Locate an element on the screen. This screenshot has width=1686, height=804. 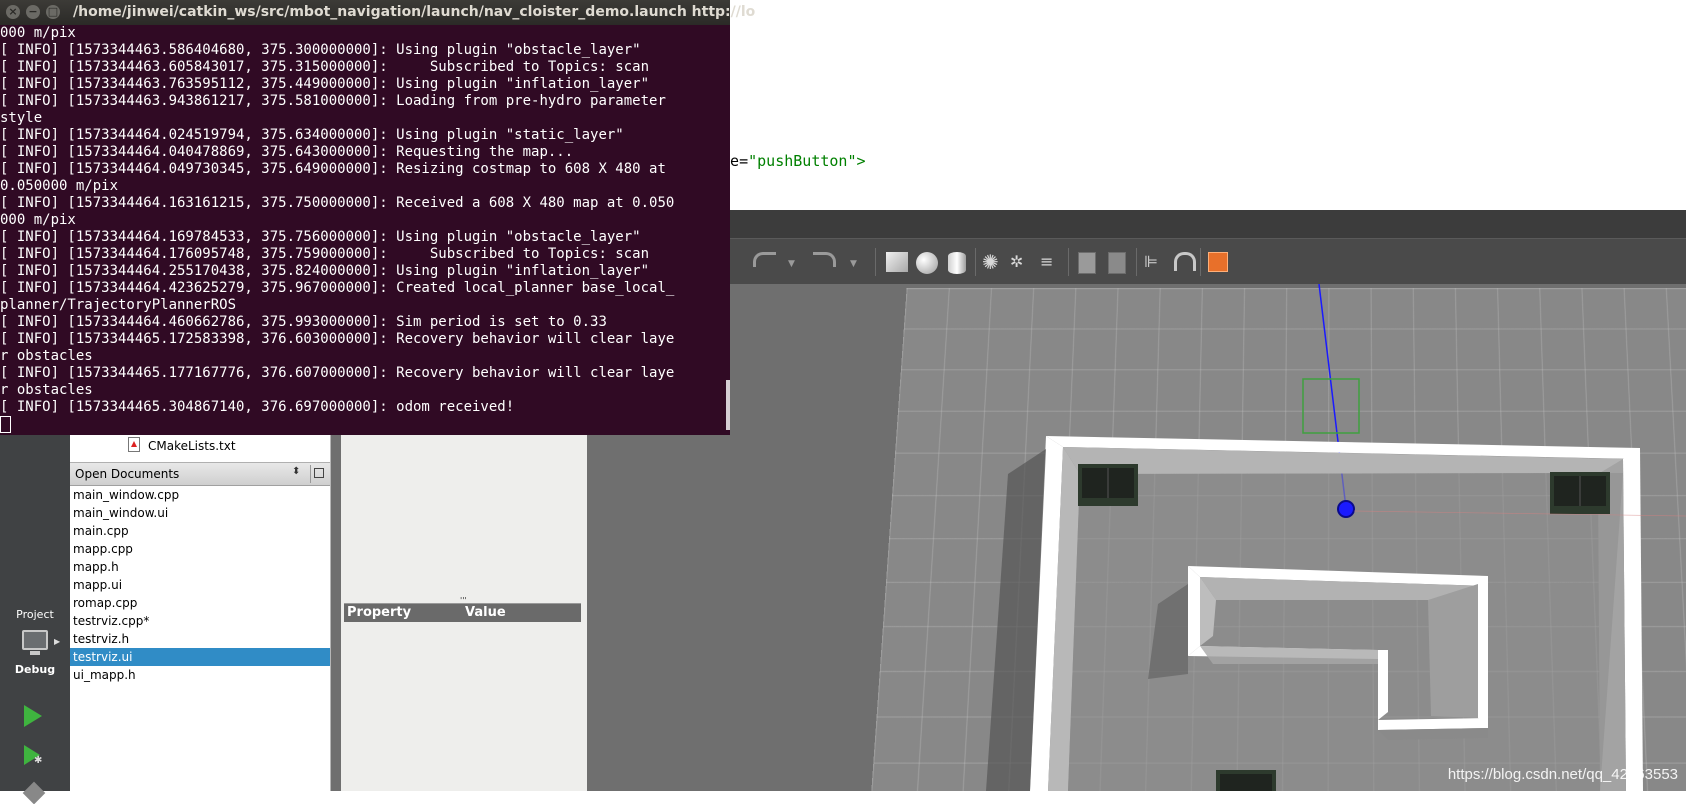
inner-floor is located at coordinates (1345, 632).